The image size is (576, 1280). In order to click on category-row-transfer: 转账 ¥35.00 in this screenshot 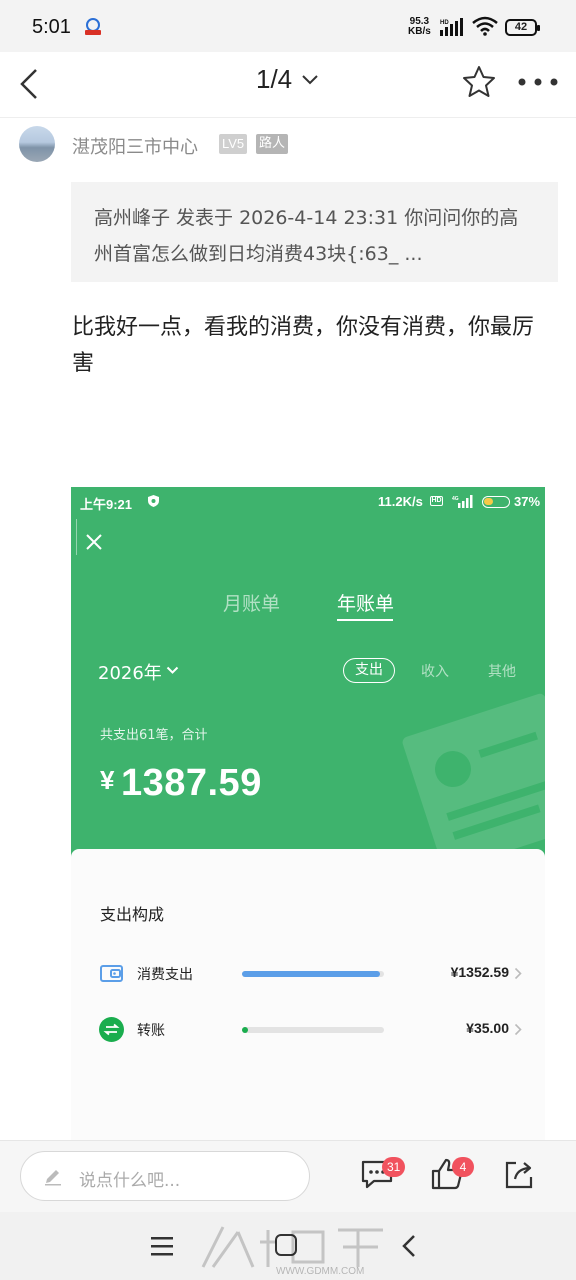, I will do `click(308, 1031)`.